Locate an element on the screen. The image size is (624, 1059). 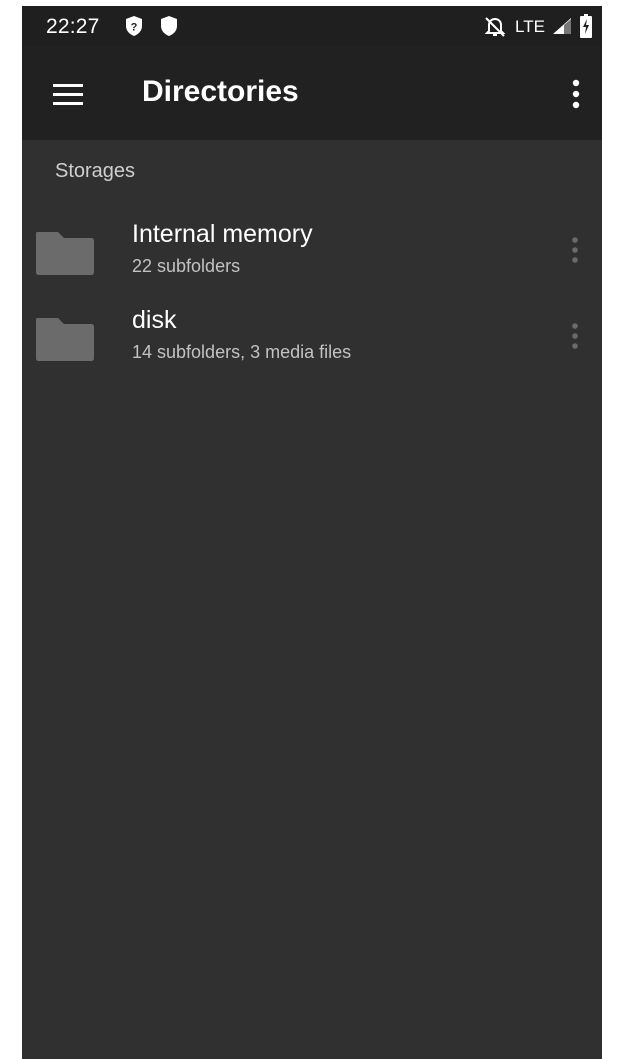
storage-item-disk: disk 14 subfolders, 3 media files is located at coordinates (312, 342).